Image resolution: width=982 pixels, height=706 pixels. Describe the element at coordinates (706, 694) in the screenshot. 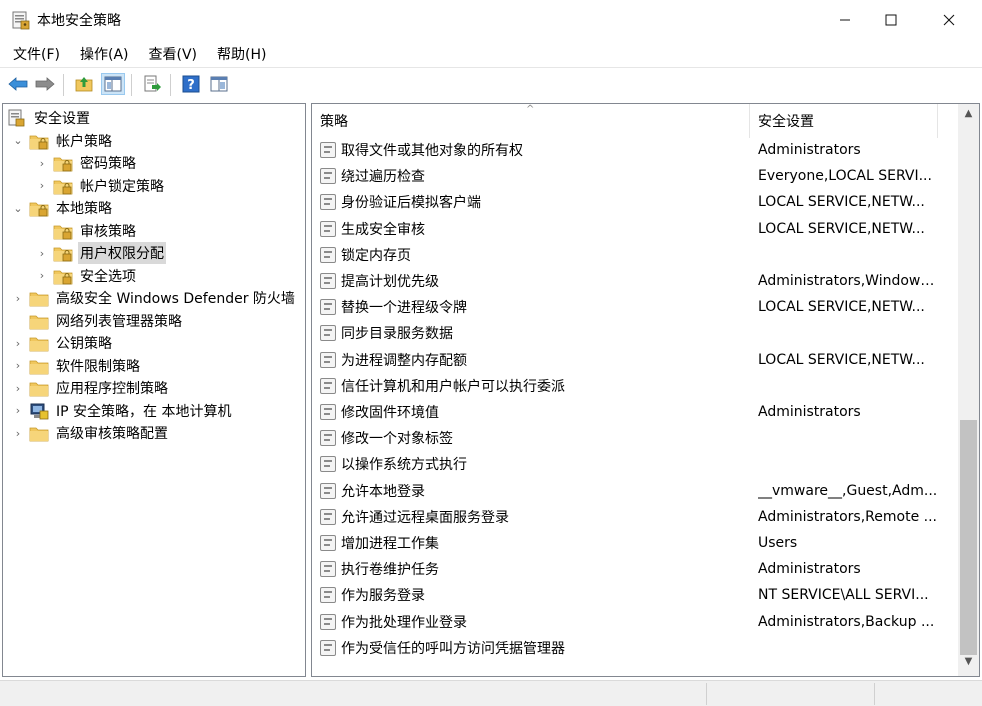

I see `status-divider` at that location.